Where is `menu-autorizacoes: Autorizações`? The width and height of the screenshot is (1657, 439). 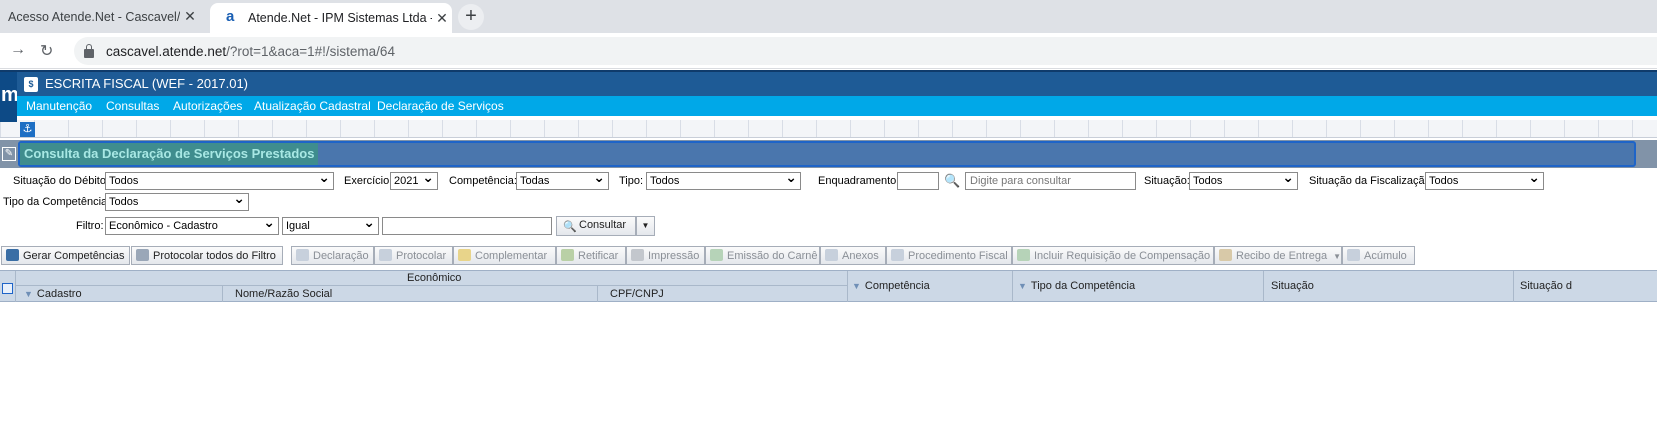 menu-autorizacoes: Autorizações is located at coordinates (207, 106).